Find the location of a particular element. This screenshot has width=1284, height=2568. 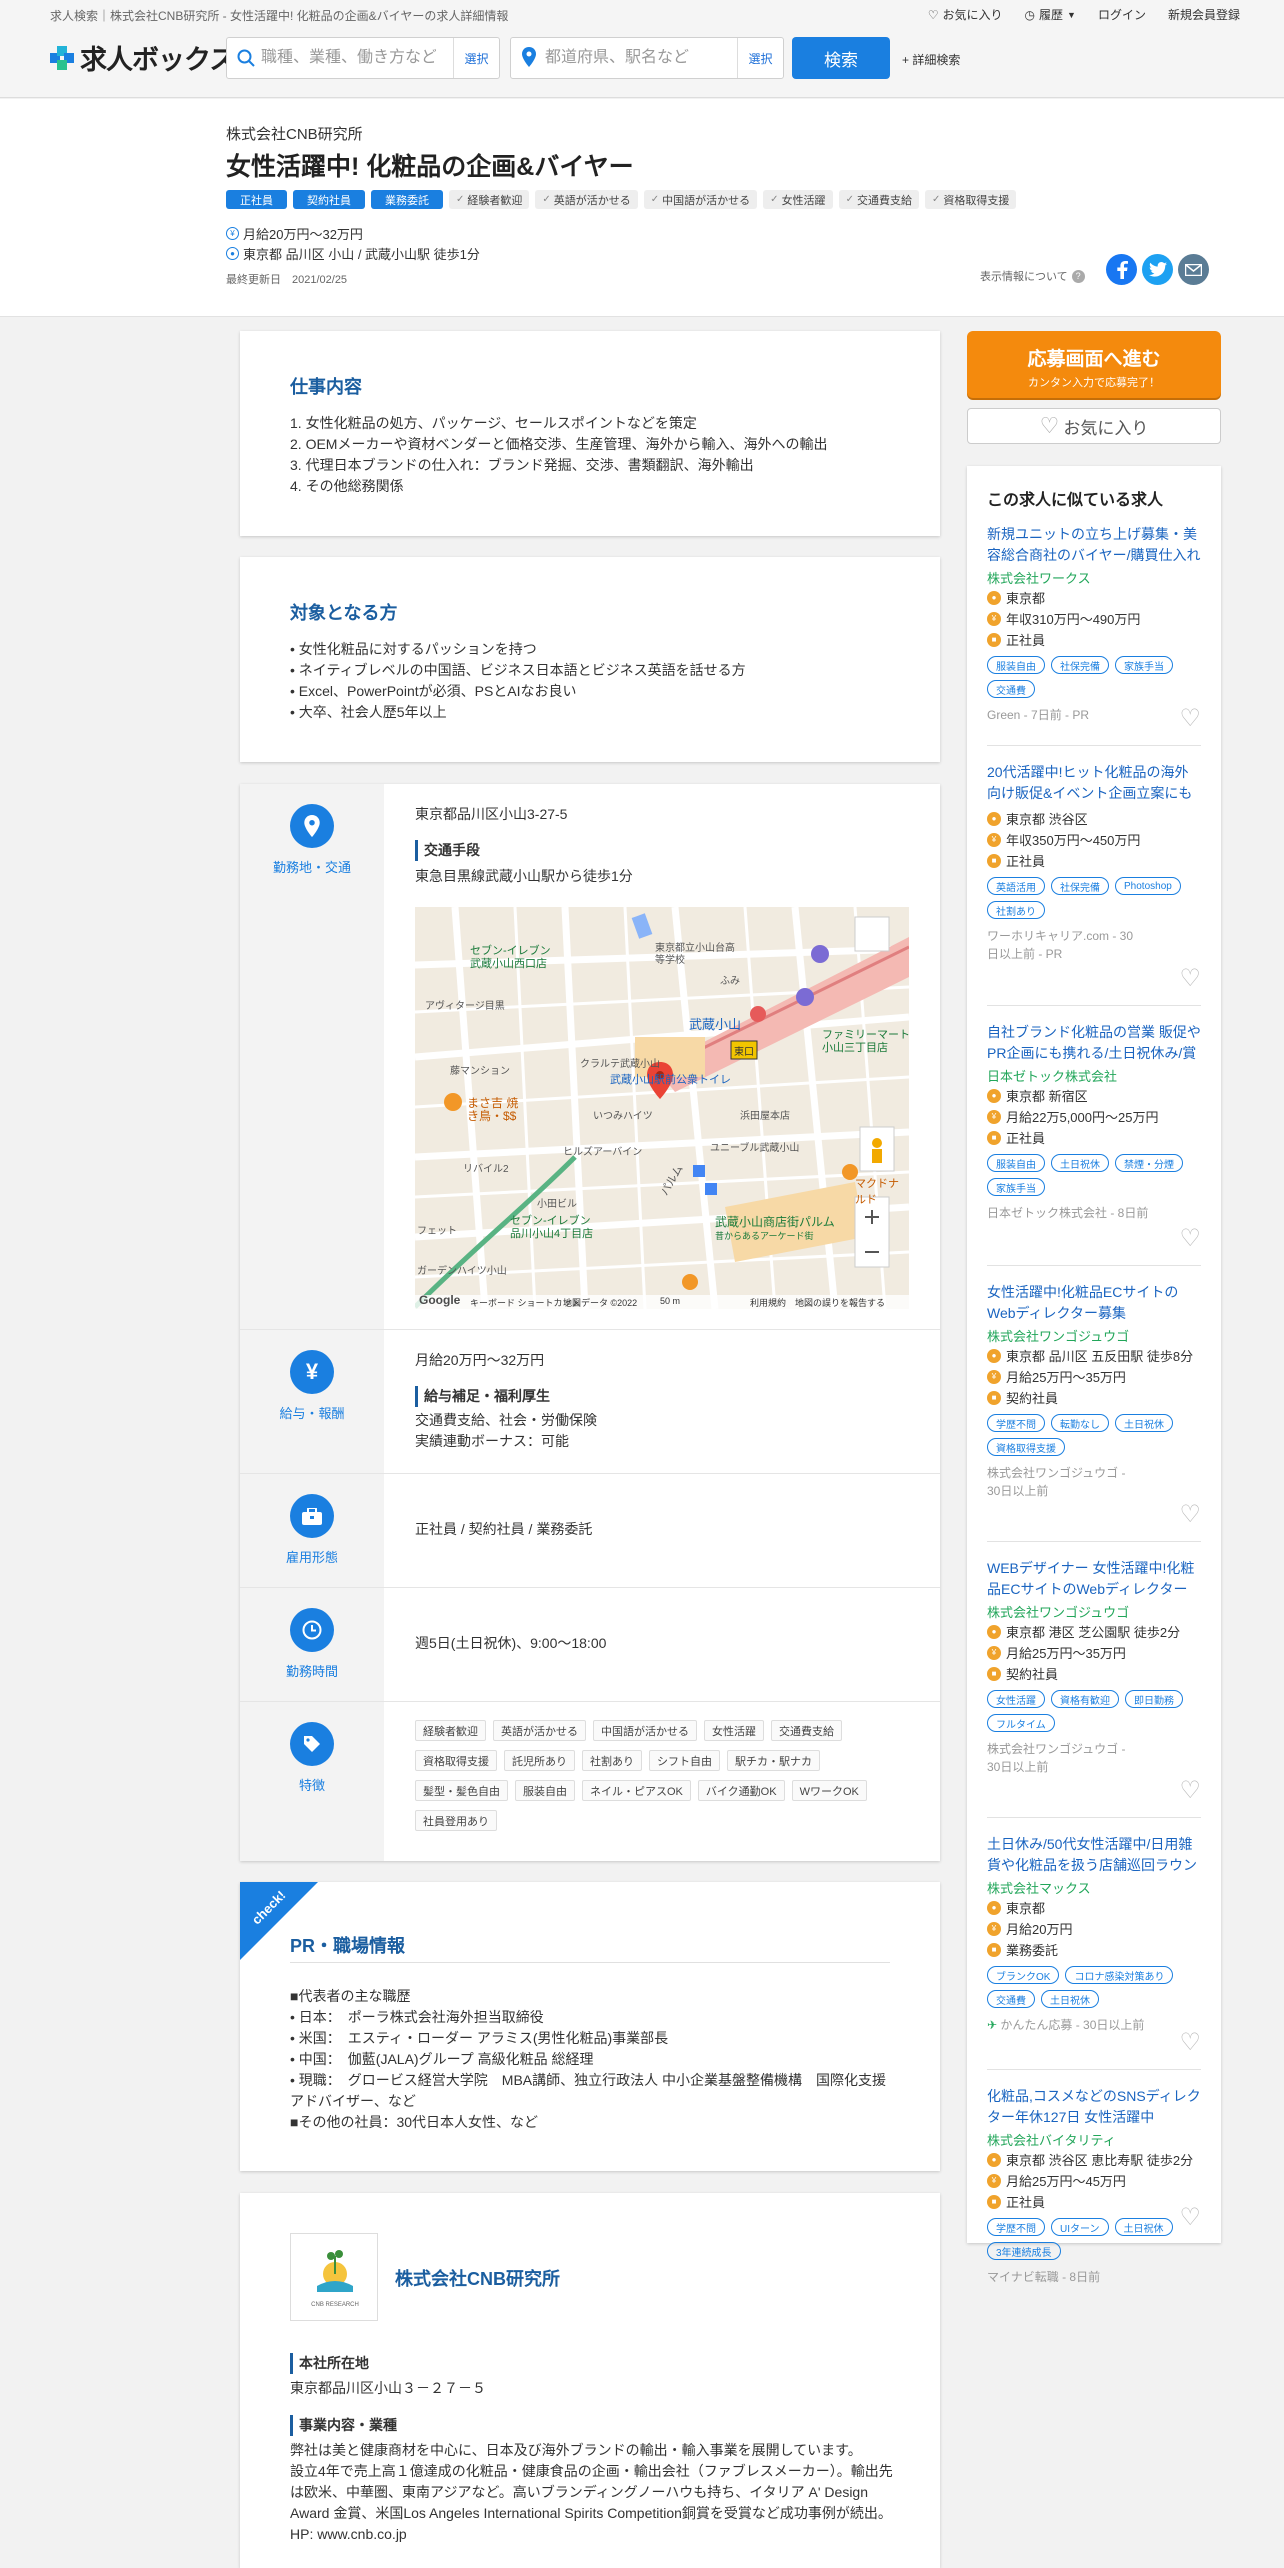

map-label: いつみハイツ is located at coordinates (623, 1116).